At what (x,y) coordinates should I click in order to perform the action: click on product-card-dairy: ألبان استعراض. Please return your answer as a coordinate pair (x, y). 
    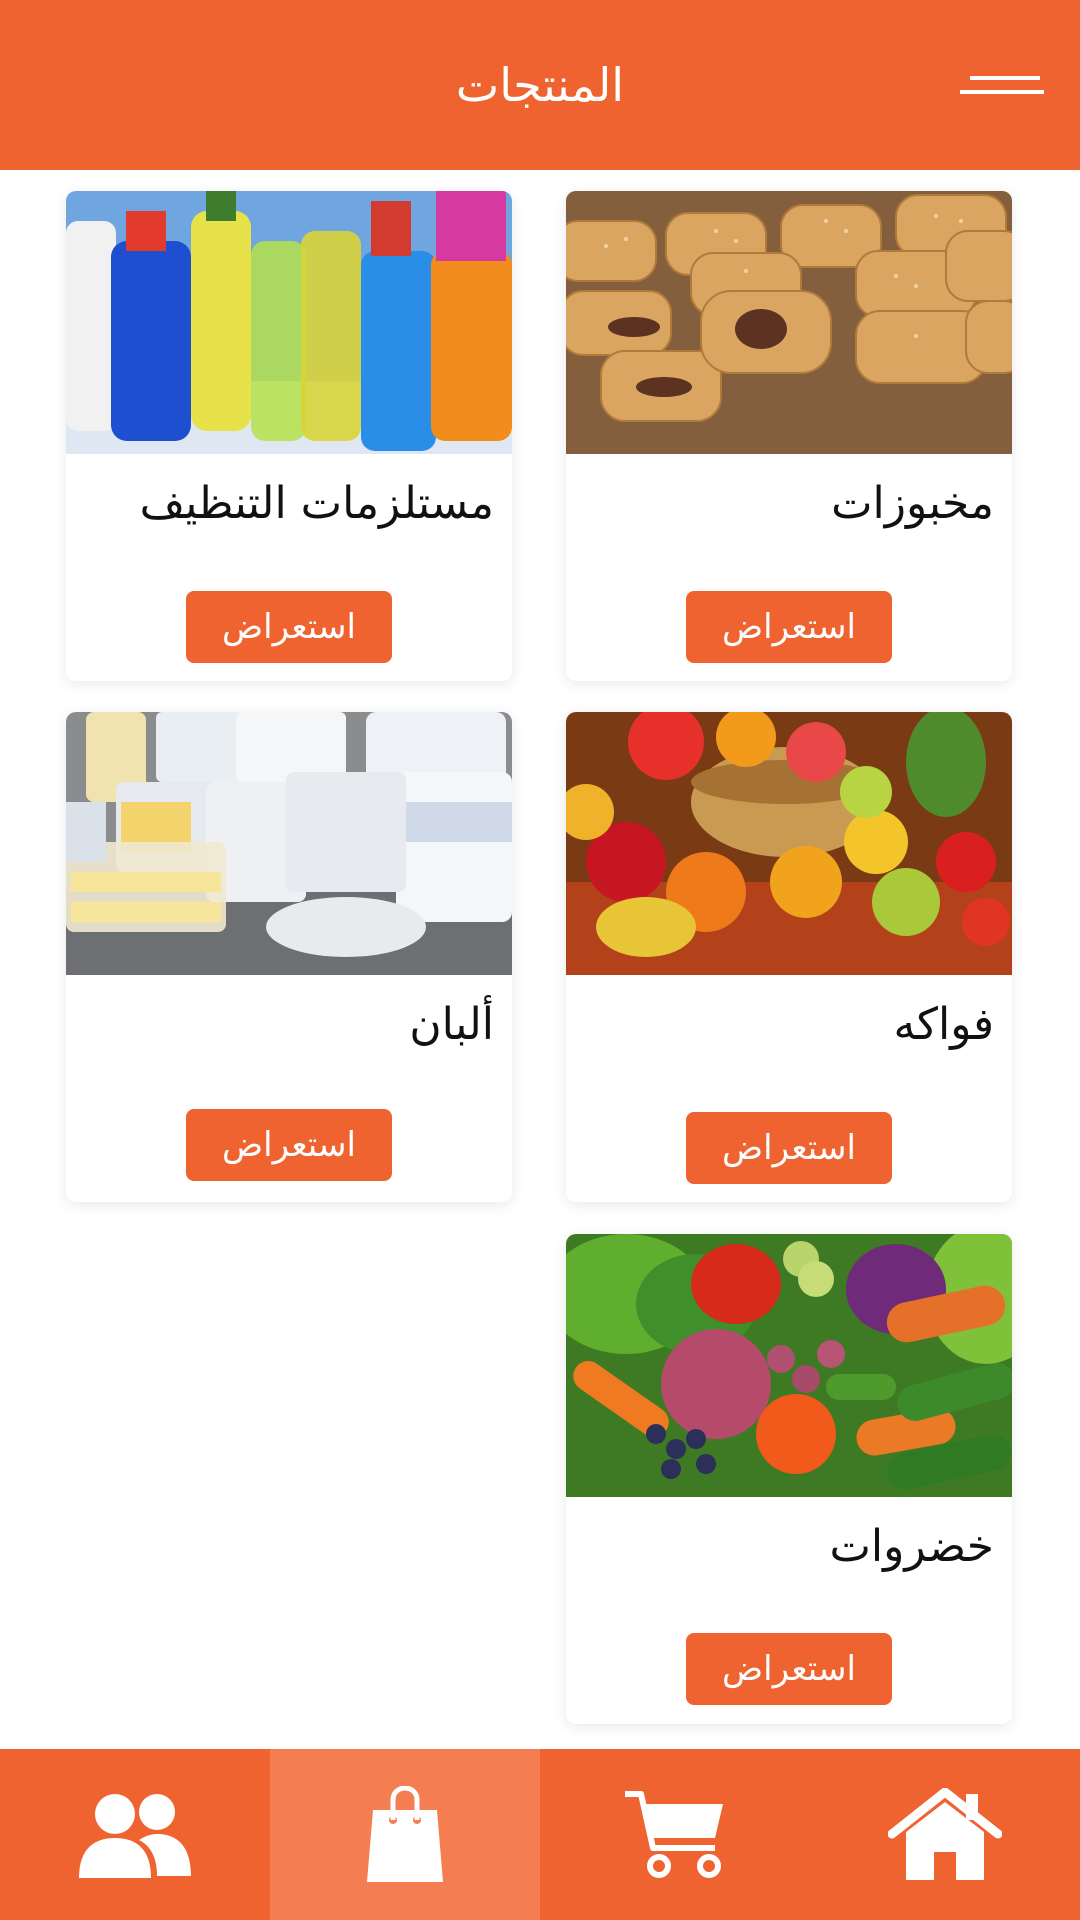
    Looking at the image, I should click on (289, 957).